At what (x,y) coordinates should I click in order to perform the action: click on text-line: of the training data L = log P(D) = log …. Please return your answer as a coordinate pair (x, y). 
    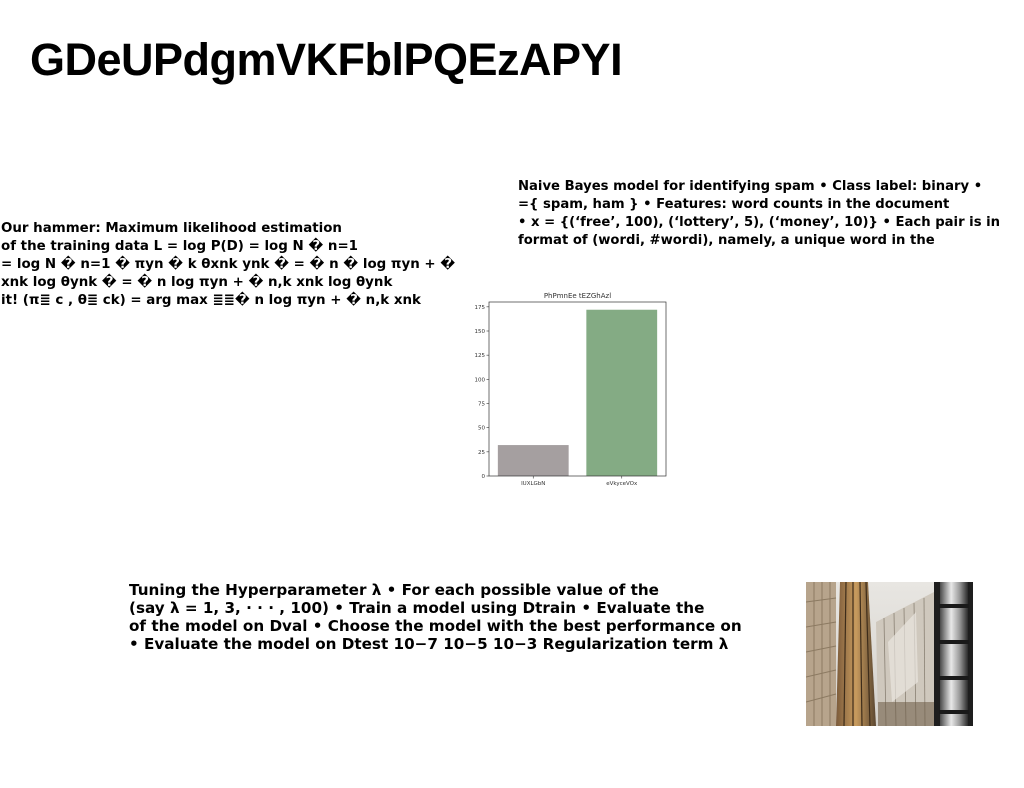
    Looking at the image, I should click on (179, 246).